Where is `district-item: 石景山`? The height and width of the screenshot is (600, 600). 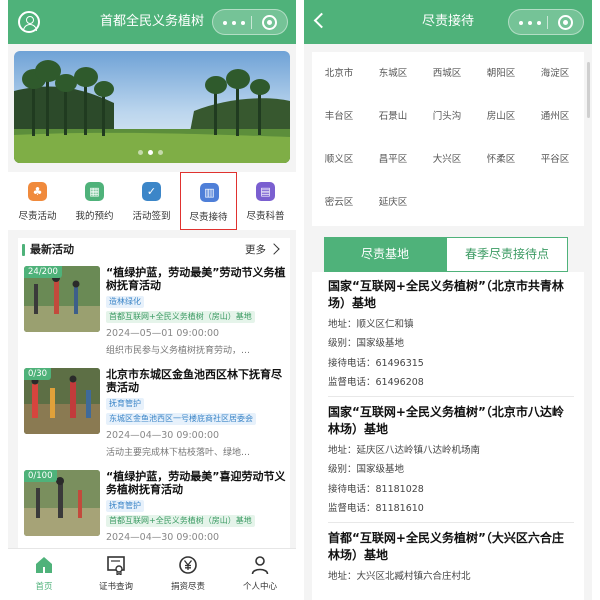
district-item: 石景山 is located at coordinates (393, 116).